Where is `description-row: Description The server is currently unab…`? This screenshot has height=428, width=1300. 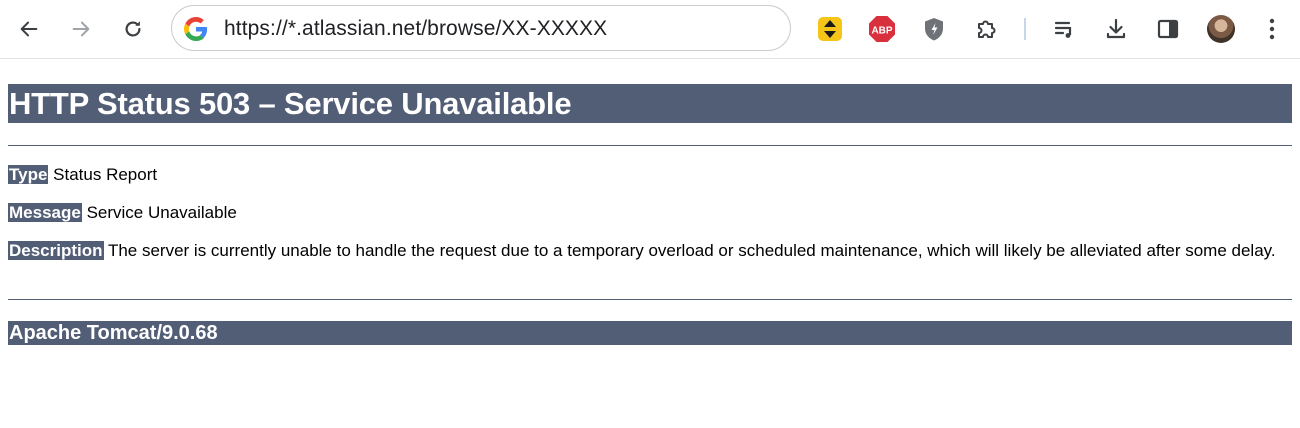 description-row: Description The server is currently unab… is located at coordinates (643, 251).